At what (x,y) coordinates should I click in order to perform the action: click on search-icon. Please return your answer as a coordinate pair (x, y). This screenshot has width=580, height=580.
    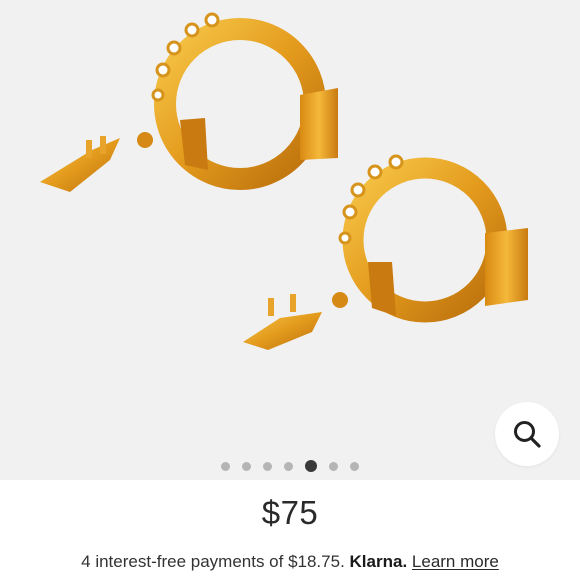
    Looking at the image, I should click on (527, 434).